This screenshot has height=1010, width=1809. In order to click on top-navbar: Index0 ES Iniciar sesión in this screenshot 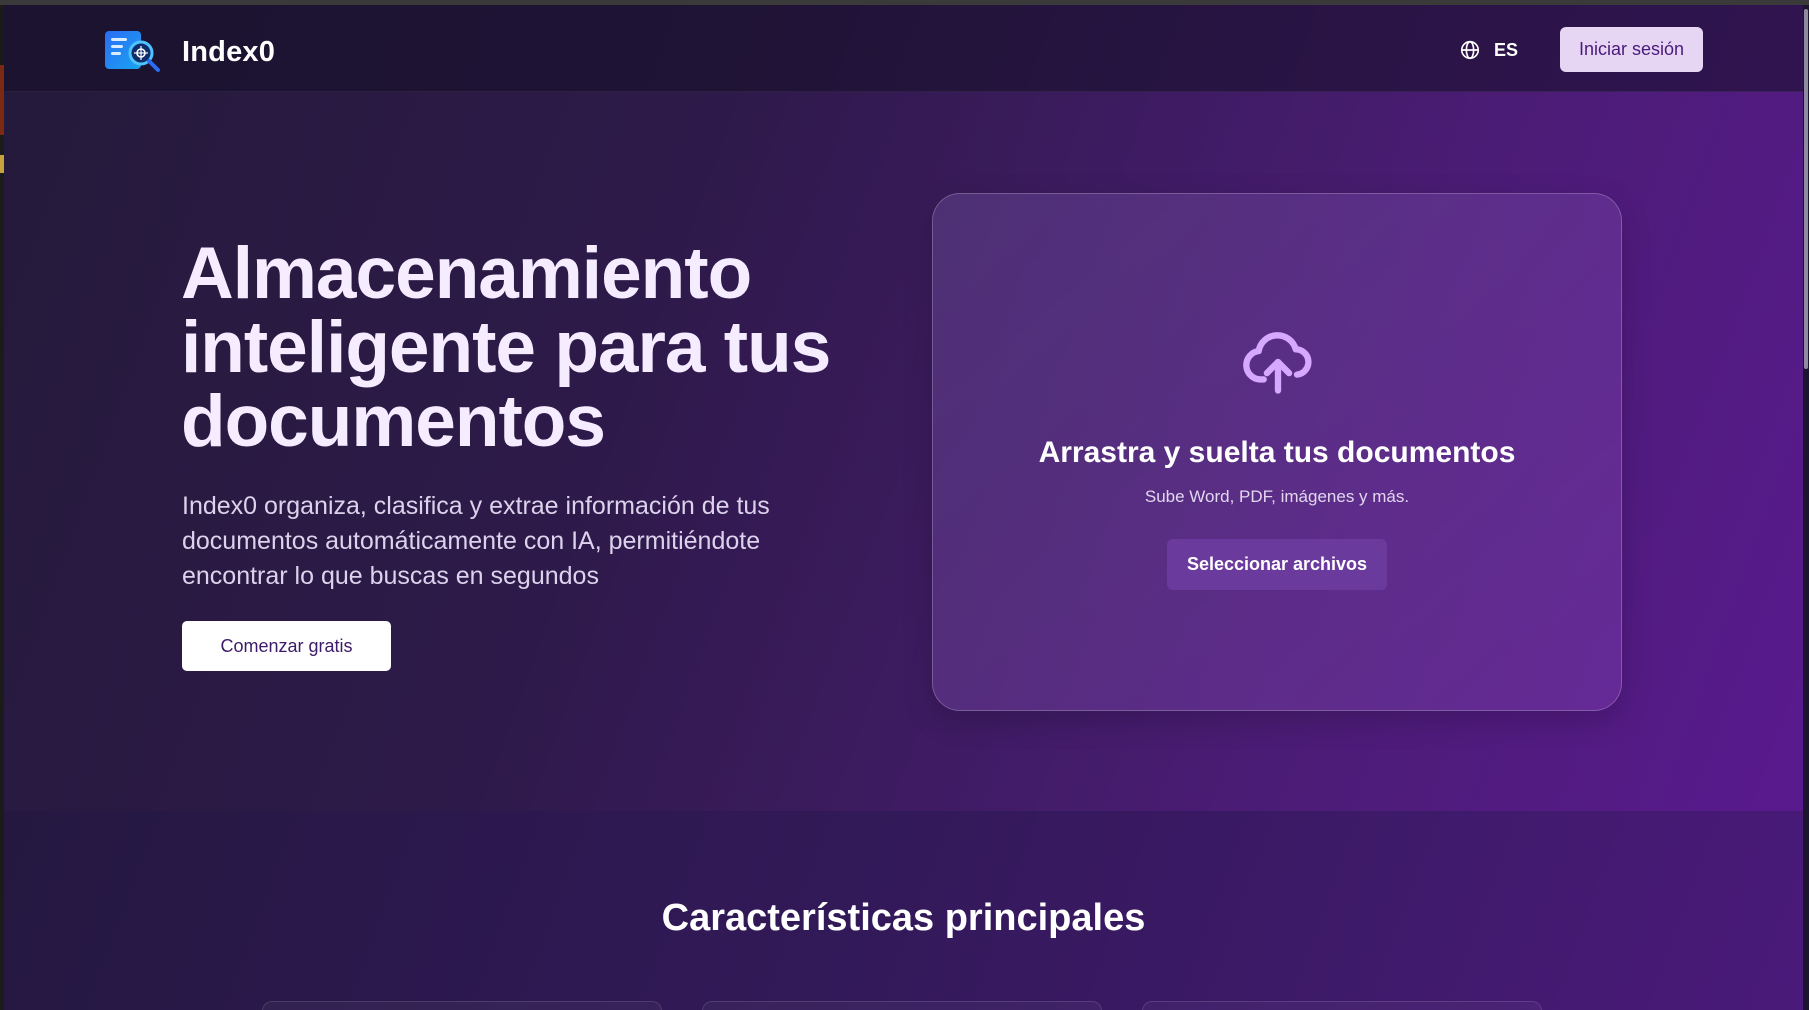, I will do `click(903, 48)`.